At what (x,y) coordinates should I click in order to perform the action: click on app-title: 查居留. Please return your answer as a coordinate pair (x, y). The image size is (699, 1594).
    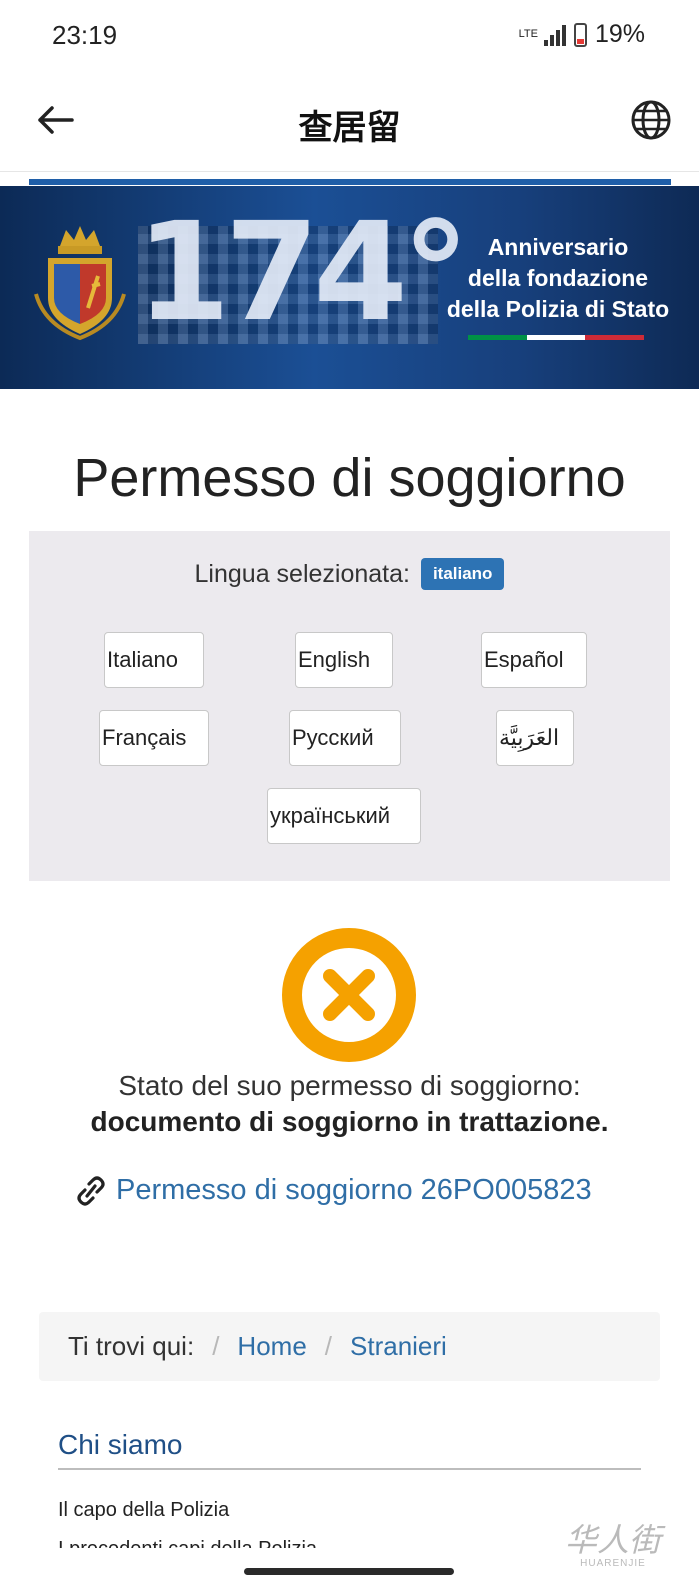
    Looking at the image, I should click on (349, 128).